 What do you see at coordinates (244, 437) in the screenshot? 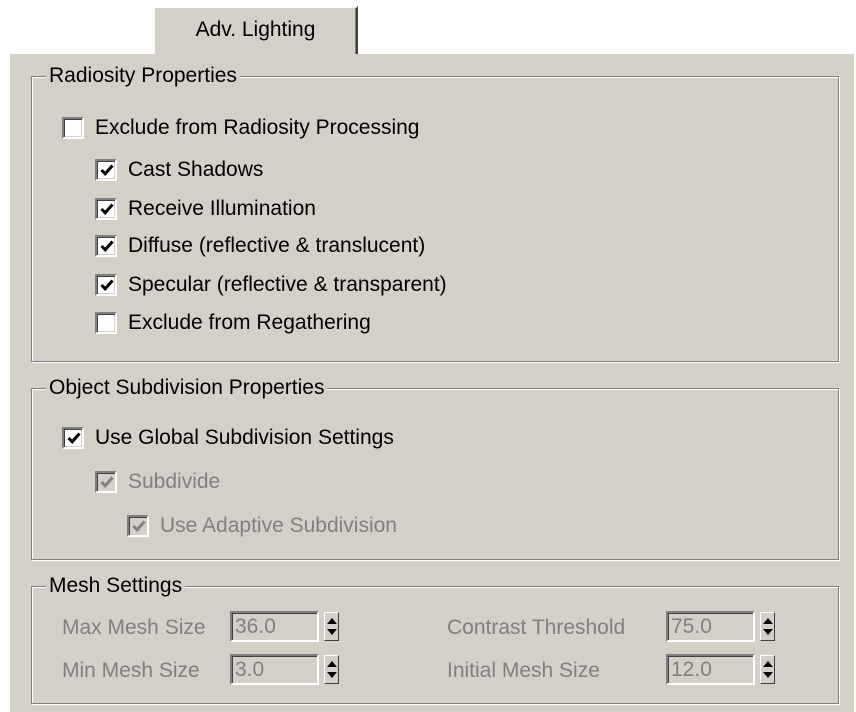
I see `checkbox-label: Use Global Subdivision Settings` at bounding box center [244, 437].